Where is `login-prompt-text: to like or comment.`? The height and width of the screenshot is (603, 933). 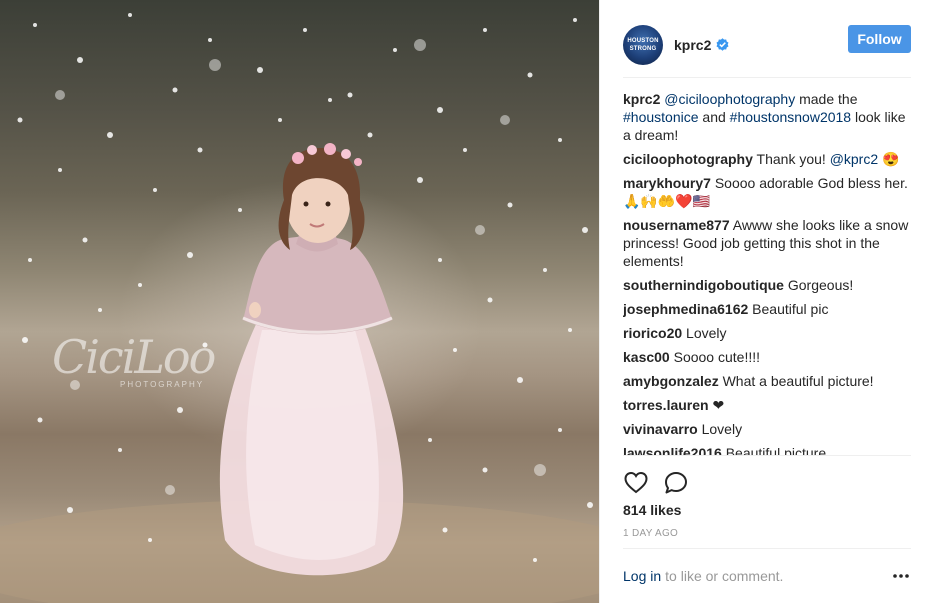 login-prompt-text: to like or comment. is located at coordinates (724, 575).